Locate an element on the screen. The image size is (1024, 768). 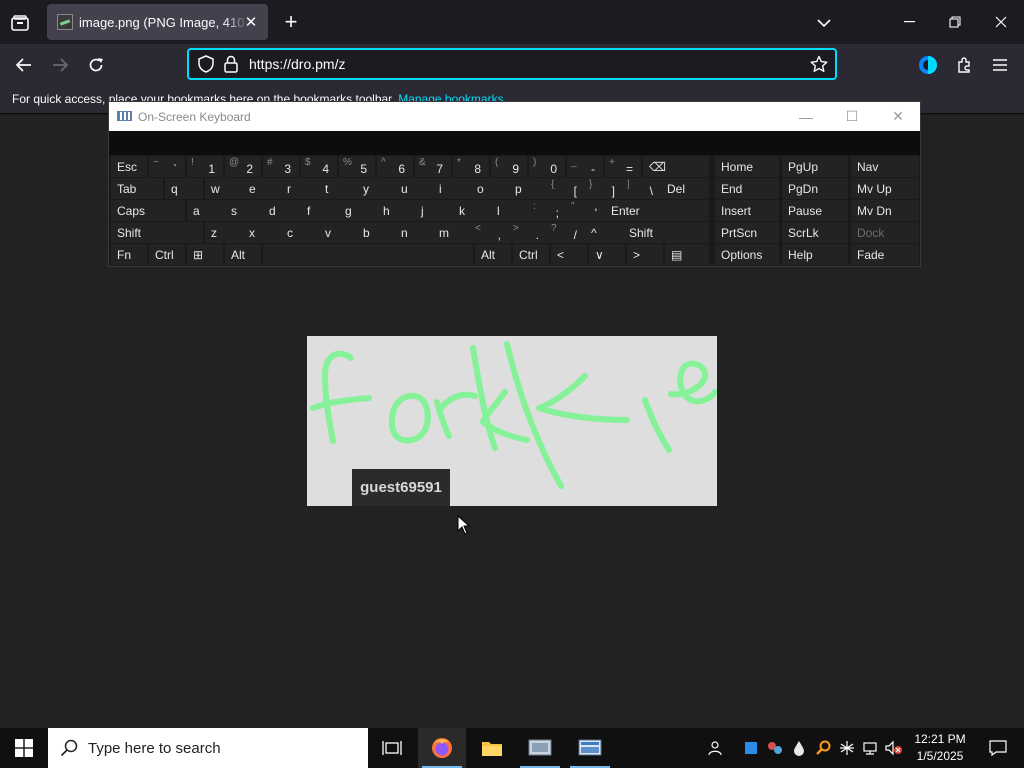
osk-key-1-10: p is located at coordinates (528, 188).